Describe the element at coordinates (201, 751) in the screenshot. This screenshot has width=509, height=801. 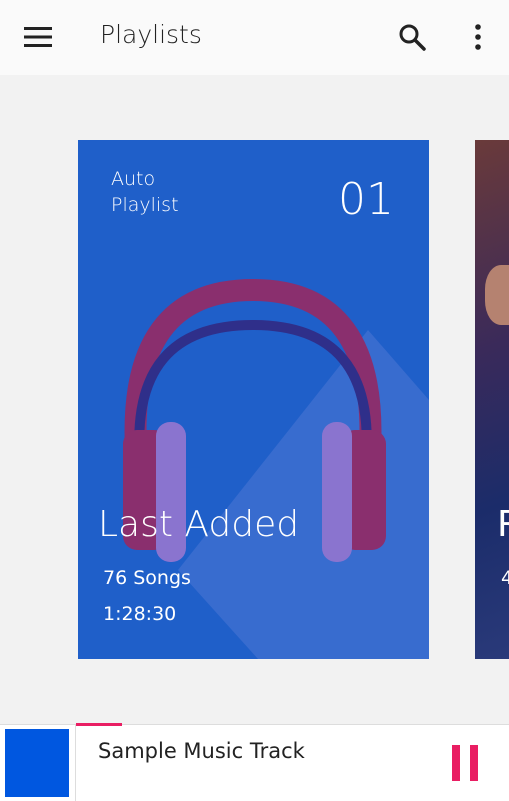
I see `track-title: Sample Music Track` at that location.